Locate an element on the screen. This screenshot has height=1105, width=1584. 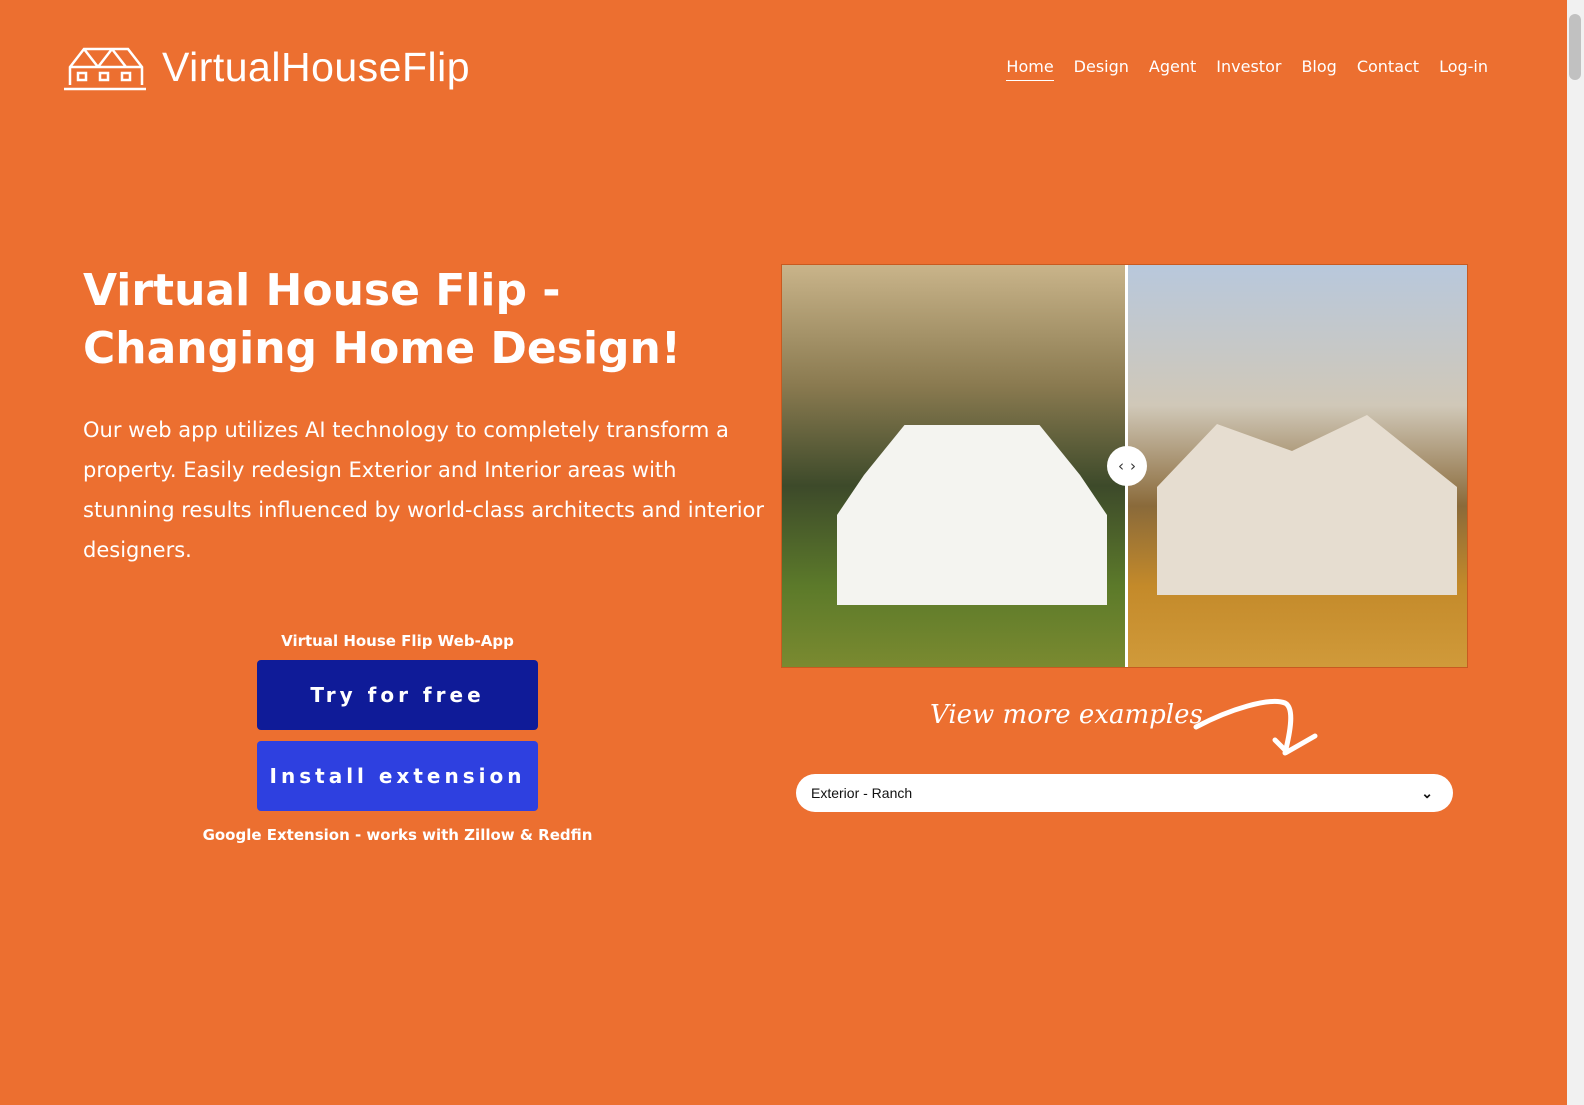
chevron-down-icon: ⌄ is located at coordinates (1427, 792).